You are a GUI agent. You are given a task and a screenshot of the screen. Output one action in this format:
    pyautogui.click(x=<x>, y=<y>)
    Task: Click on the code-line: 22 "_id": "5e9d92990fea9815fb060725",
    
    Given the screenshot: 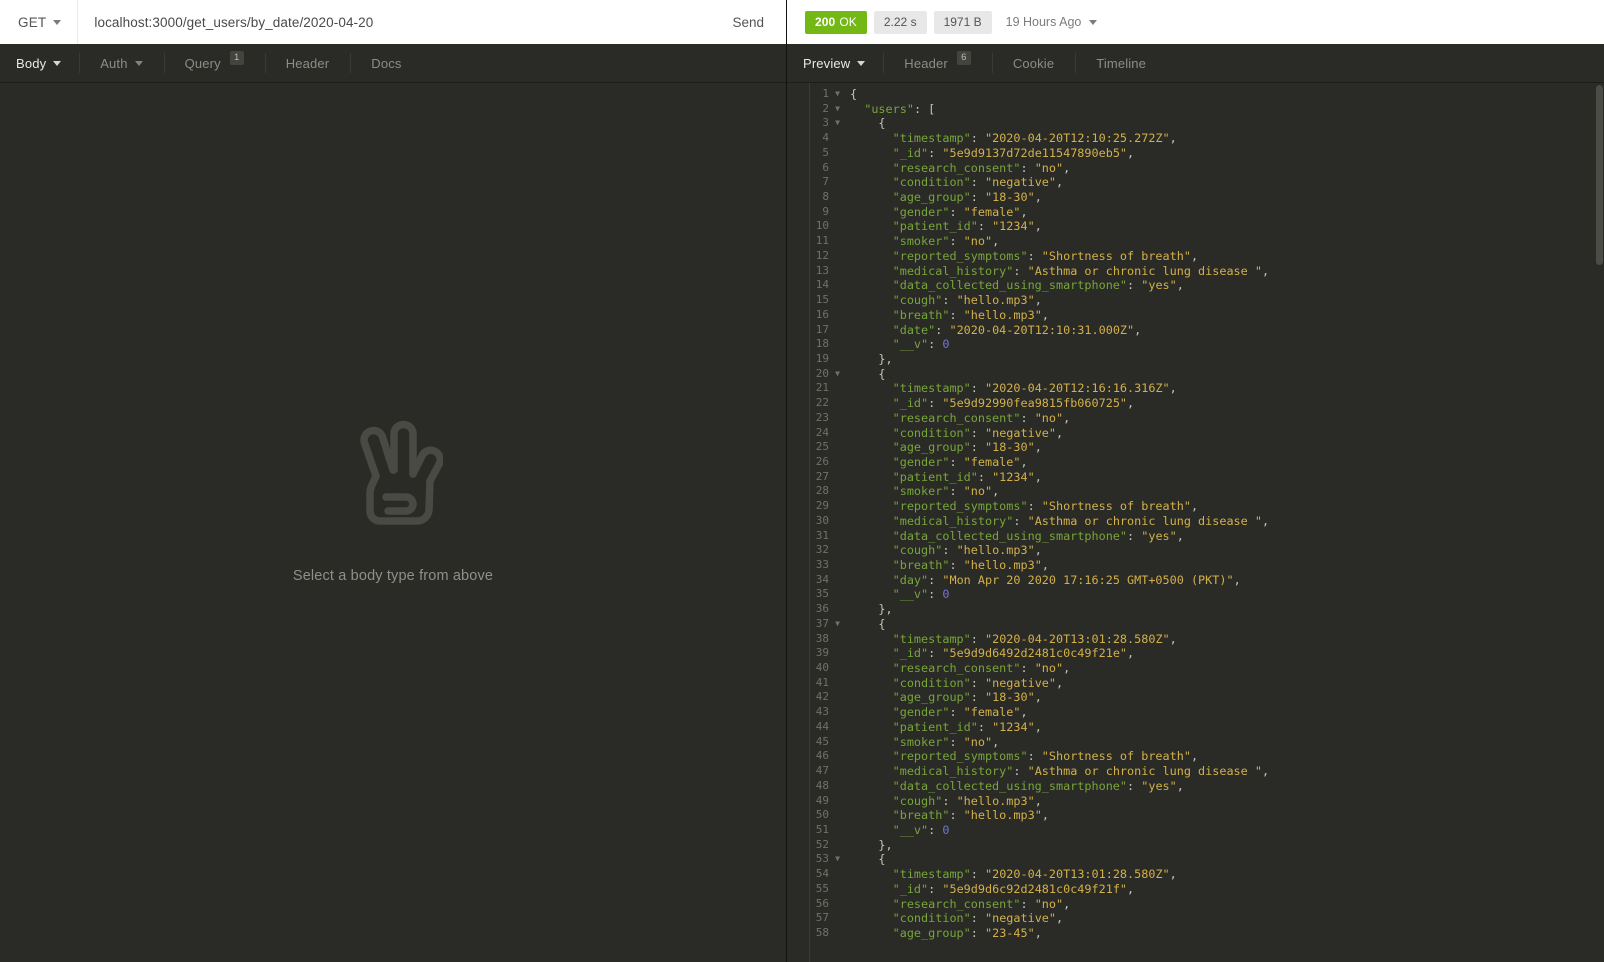 What is the action you would take?
    pyautogui.click(x=1195, y=403)
    